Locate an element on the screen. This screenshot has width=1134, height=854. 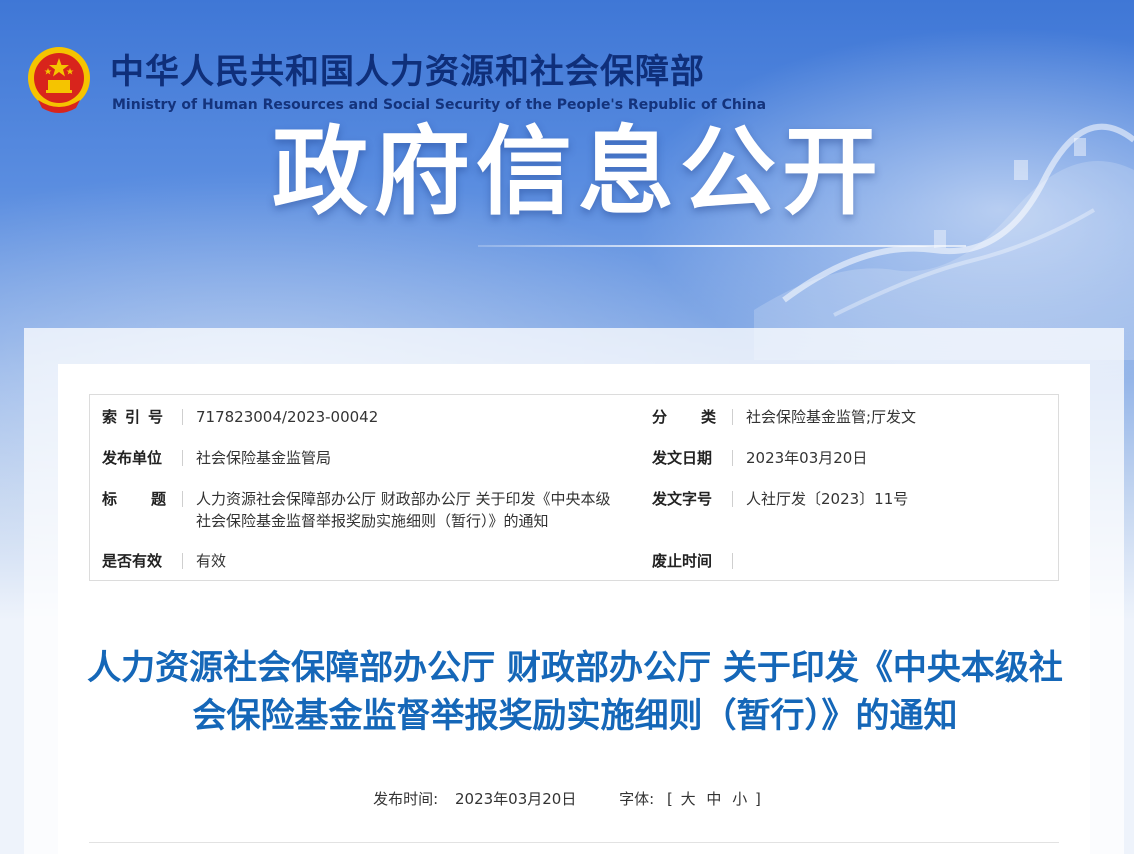
doc-number-value: 人社厅发〔2023〕11号 is located at coordinates (827, 499).